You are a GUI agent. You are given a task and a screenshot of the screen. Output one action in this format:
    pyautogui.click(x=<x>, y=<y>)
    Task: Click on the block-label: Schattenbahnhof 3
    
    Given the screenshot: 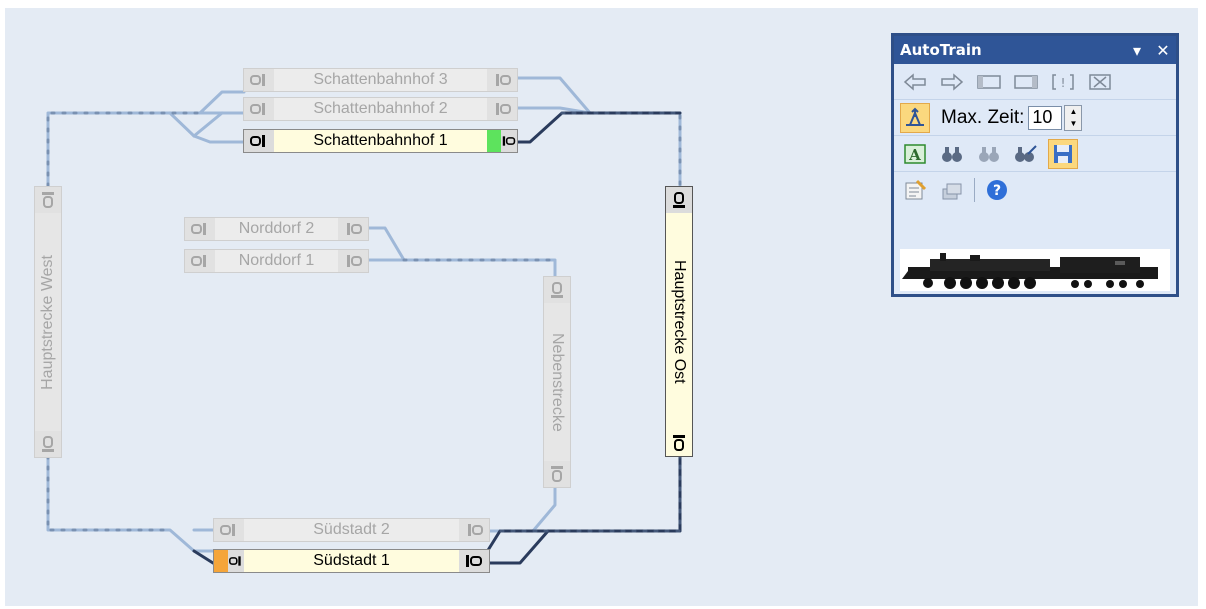 What is the action you would take?
    pyautogui.click(x=380, y=80)
    